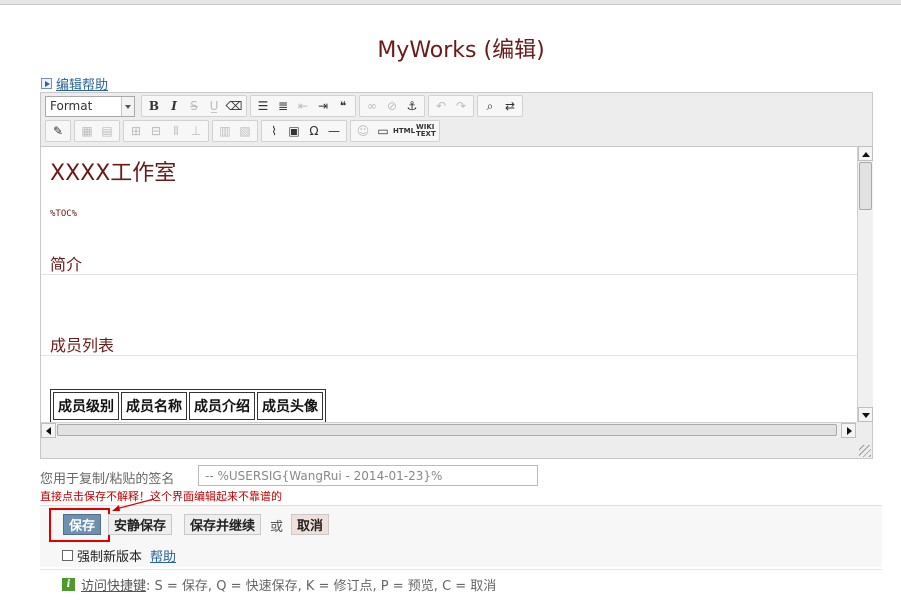 Image resolution: width=901 pixels, height=605 pixels. What do you see at coordinates (451, 106) in the screenshot?
I see `toolbar-group: ↶ ↷` at bounding box center [451, 106].